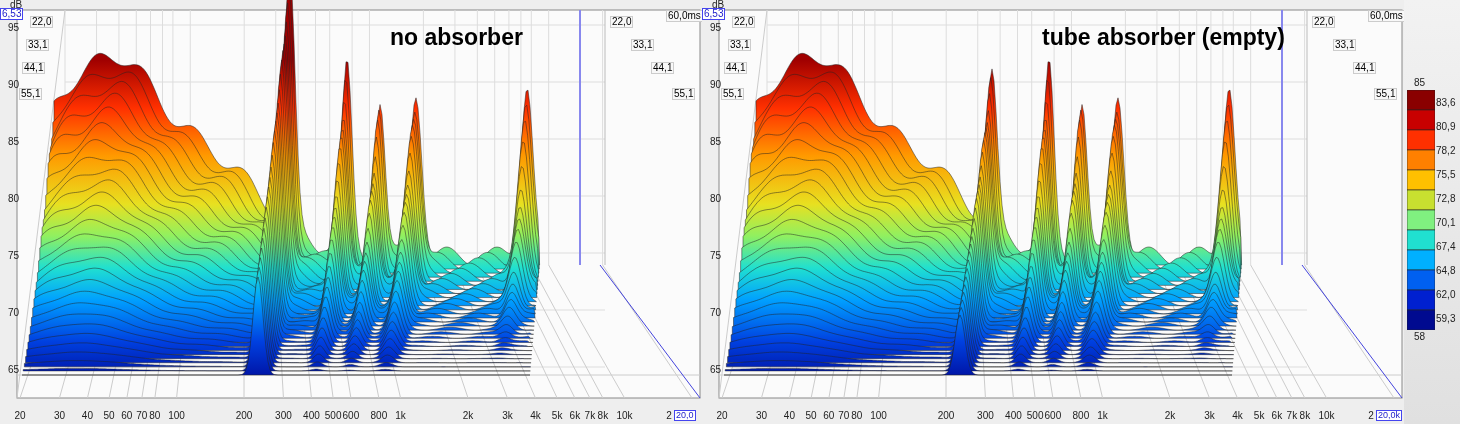  I want to click on legend-label: 58, so click(1420, 337).